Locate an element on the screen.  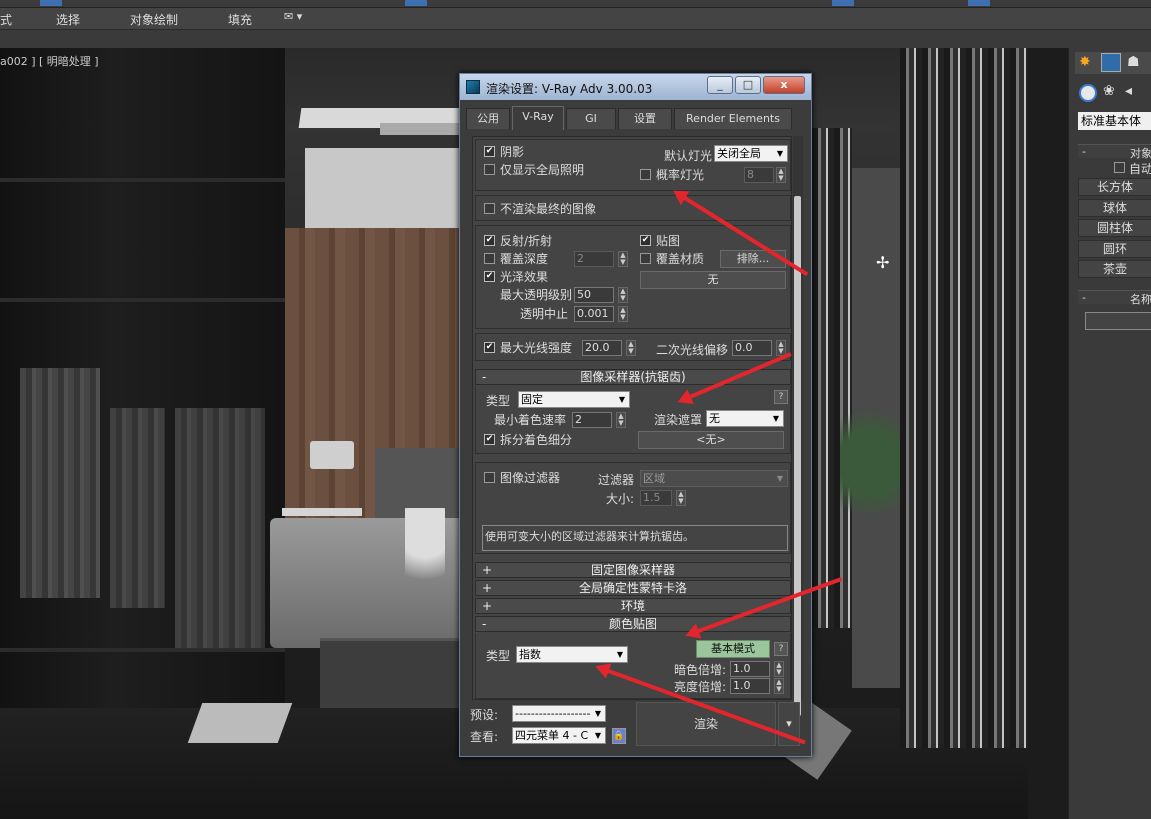
vertical-scrollbar is located at coordinates (798, 426).